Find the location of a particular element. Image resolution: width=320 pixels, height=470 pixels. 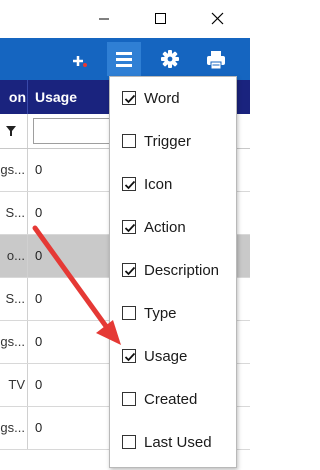

maximize-button is located at coordinates (160, 19).